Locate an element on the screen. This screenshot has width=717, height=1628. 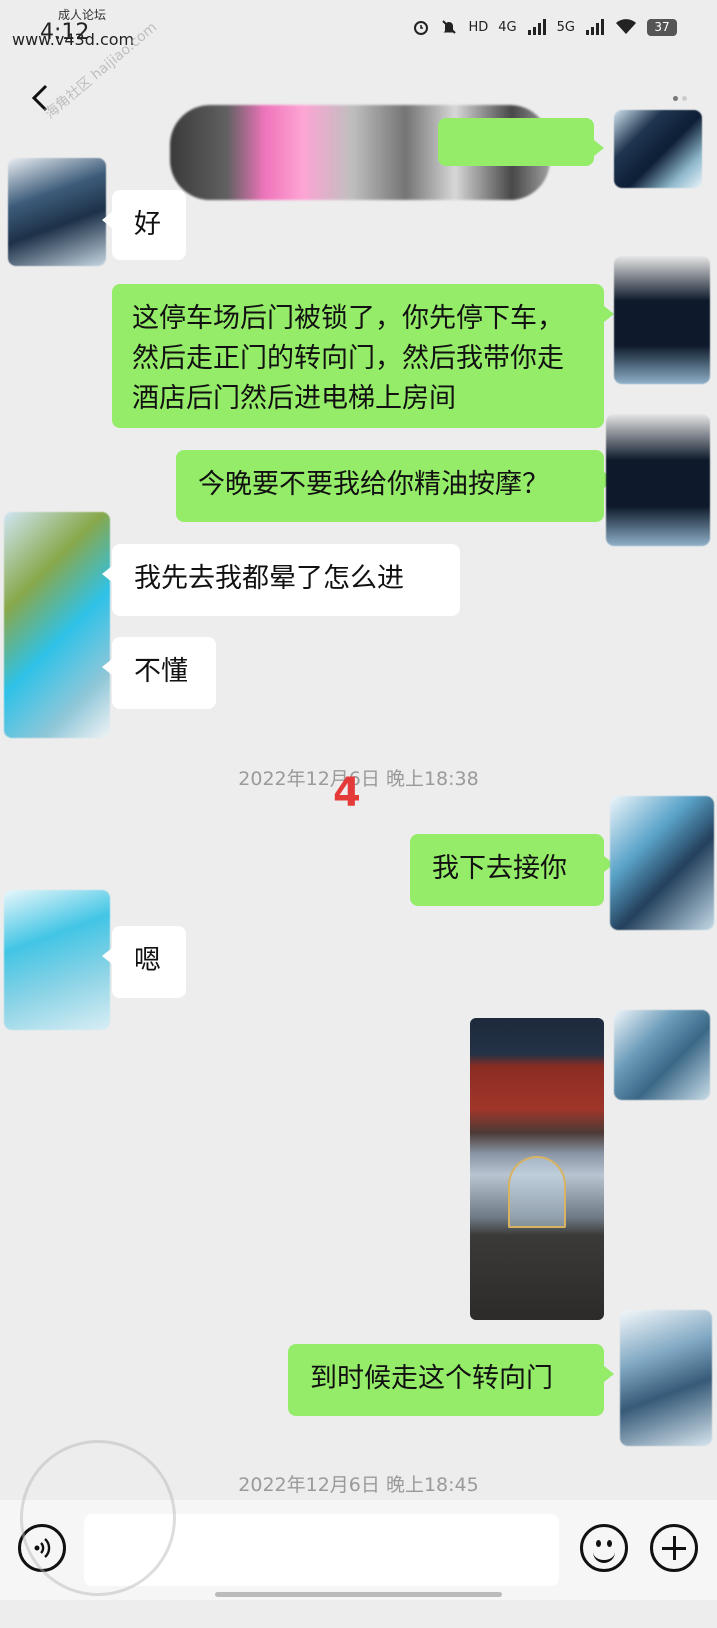
emoji-icon is located at coordinates (598, 1543).